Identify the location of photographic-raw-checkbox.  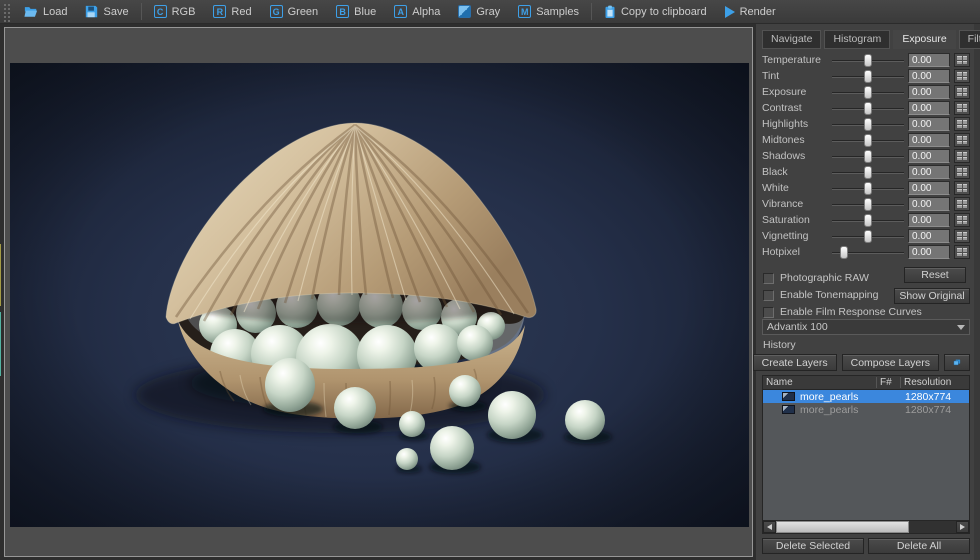
(768, 278).